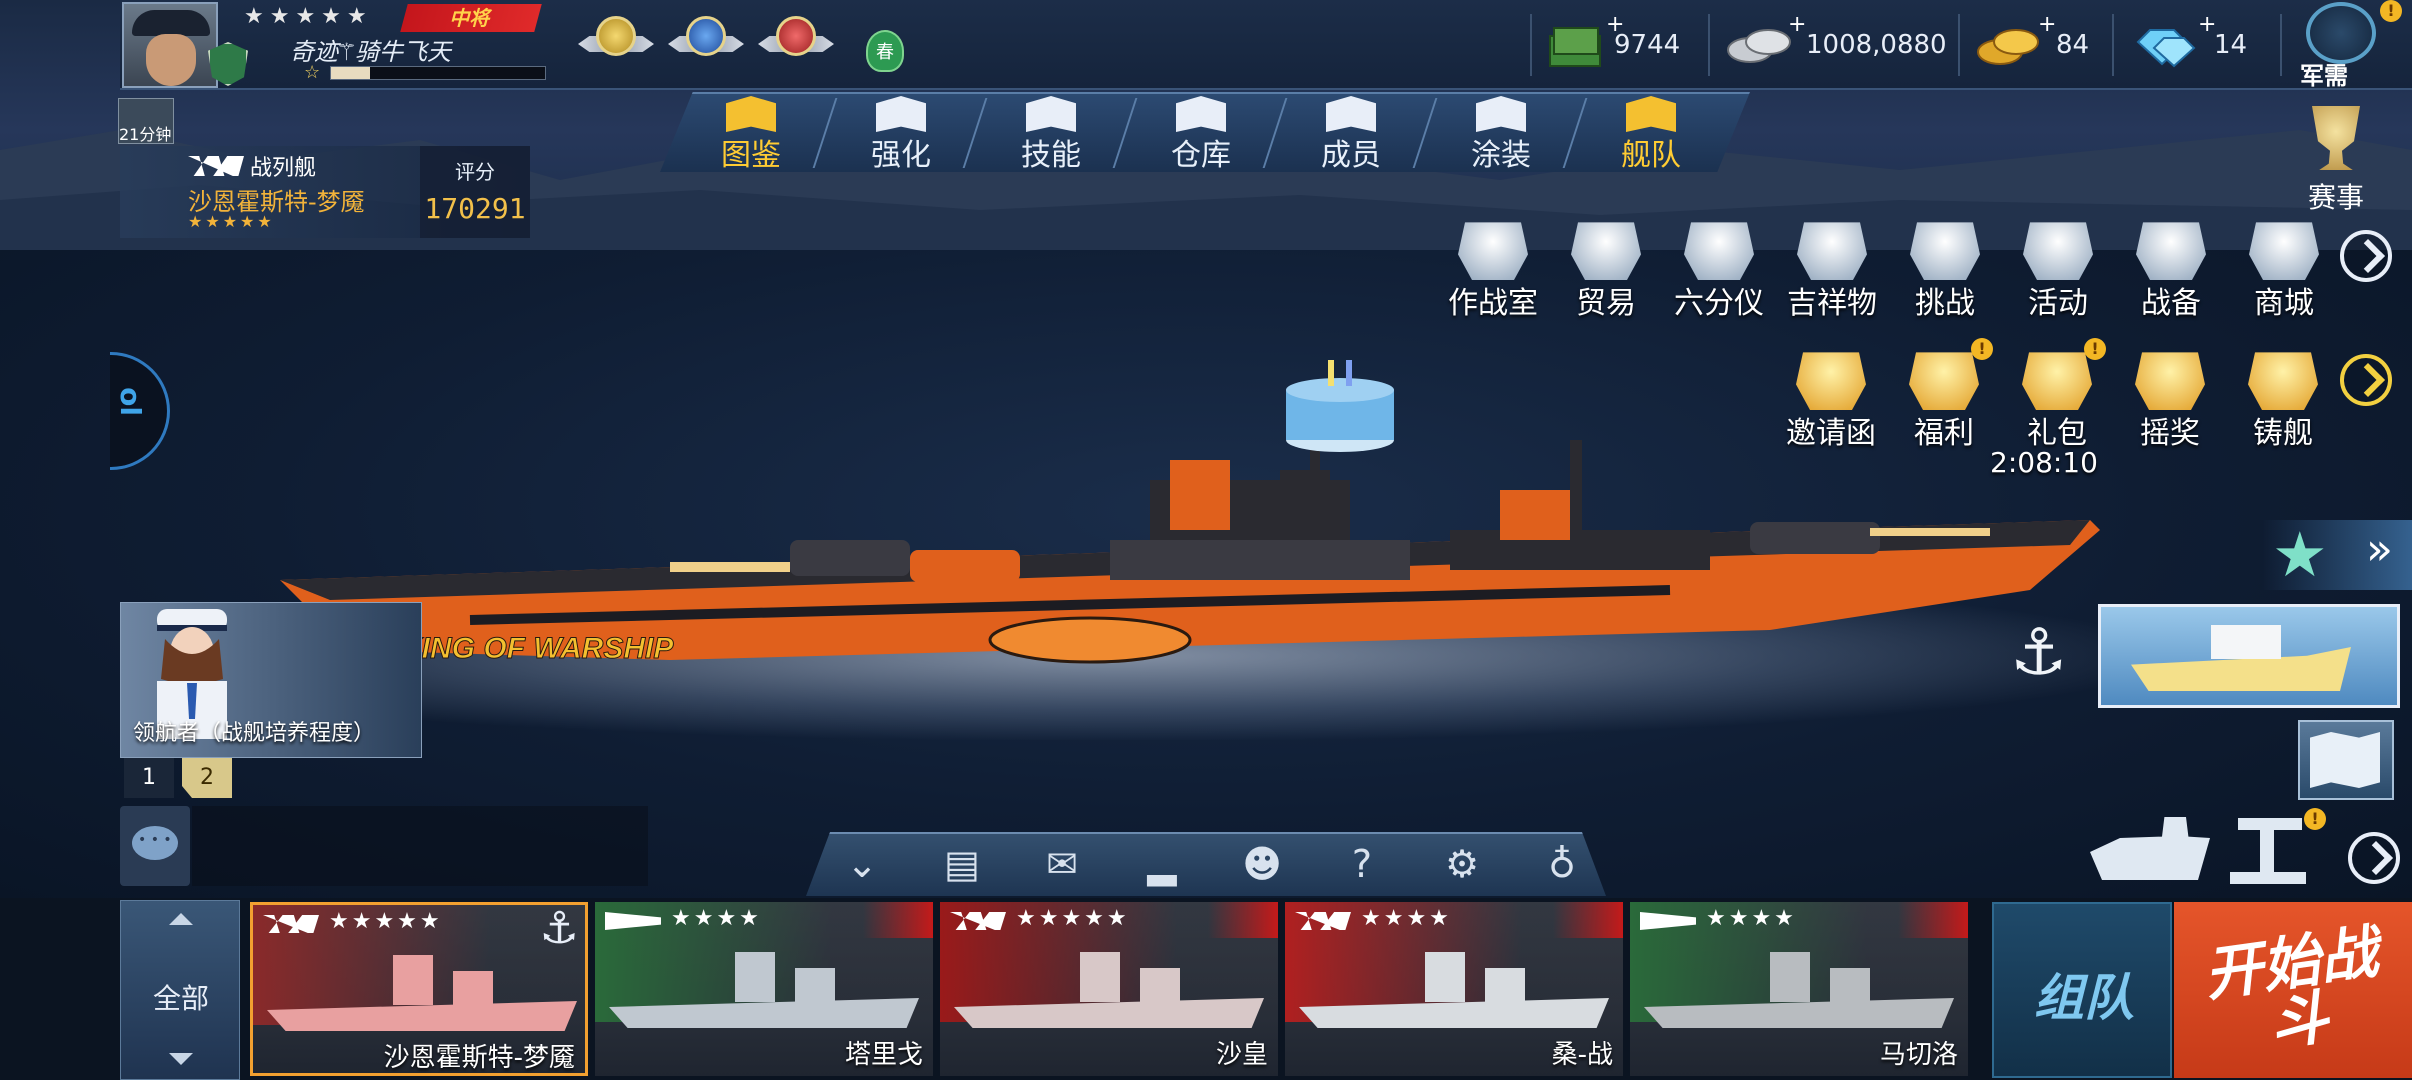  What do you see at coordinates (2300, 554) in the screenshot?
I see `star-icon: ★` at bounding box center [2300, 554].